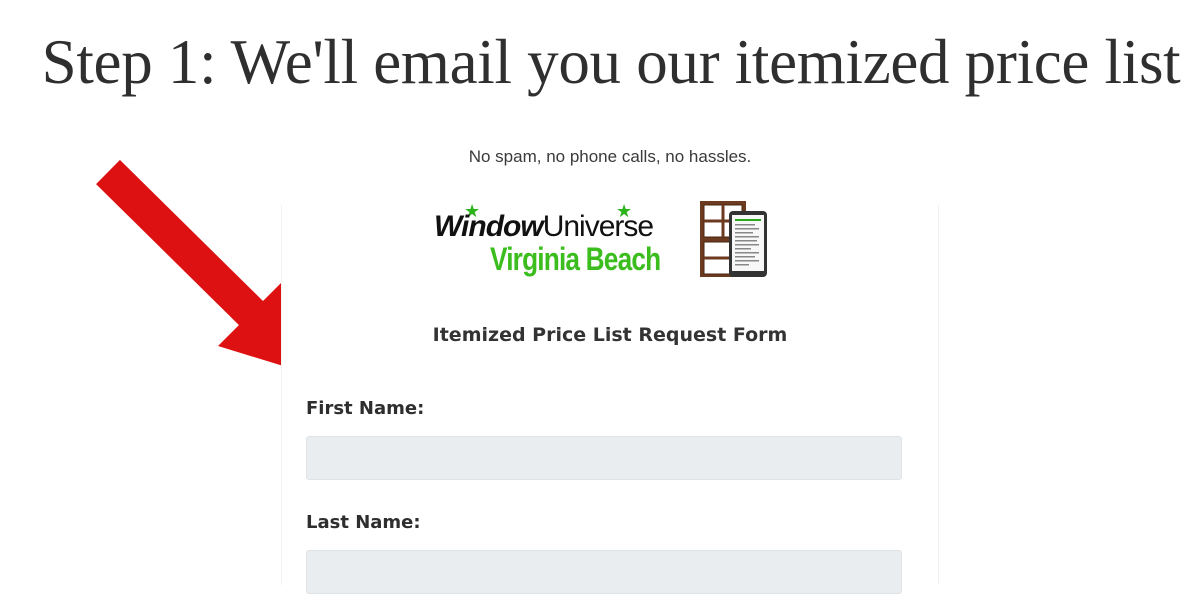 This screenshot has width=1200, height=594. I want to click on last-name-input, so click(604, 572).